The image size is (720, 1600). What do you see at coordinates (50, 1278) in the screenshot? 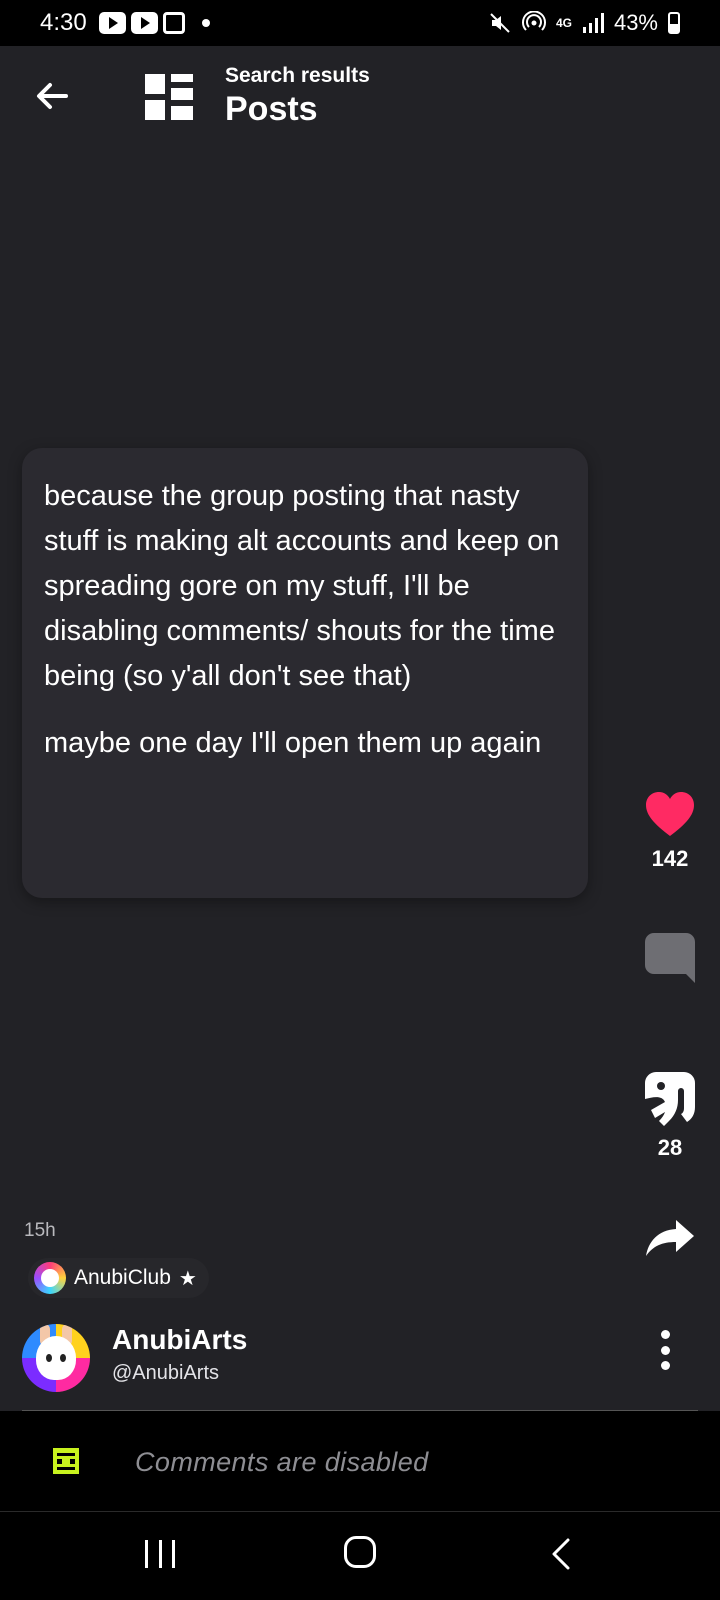
I see `community-avatar` at bounding box center [50, 1278].